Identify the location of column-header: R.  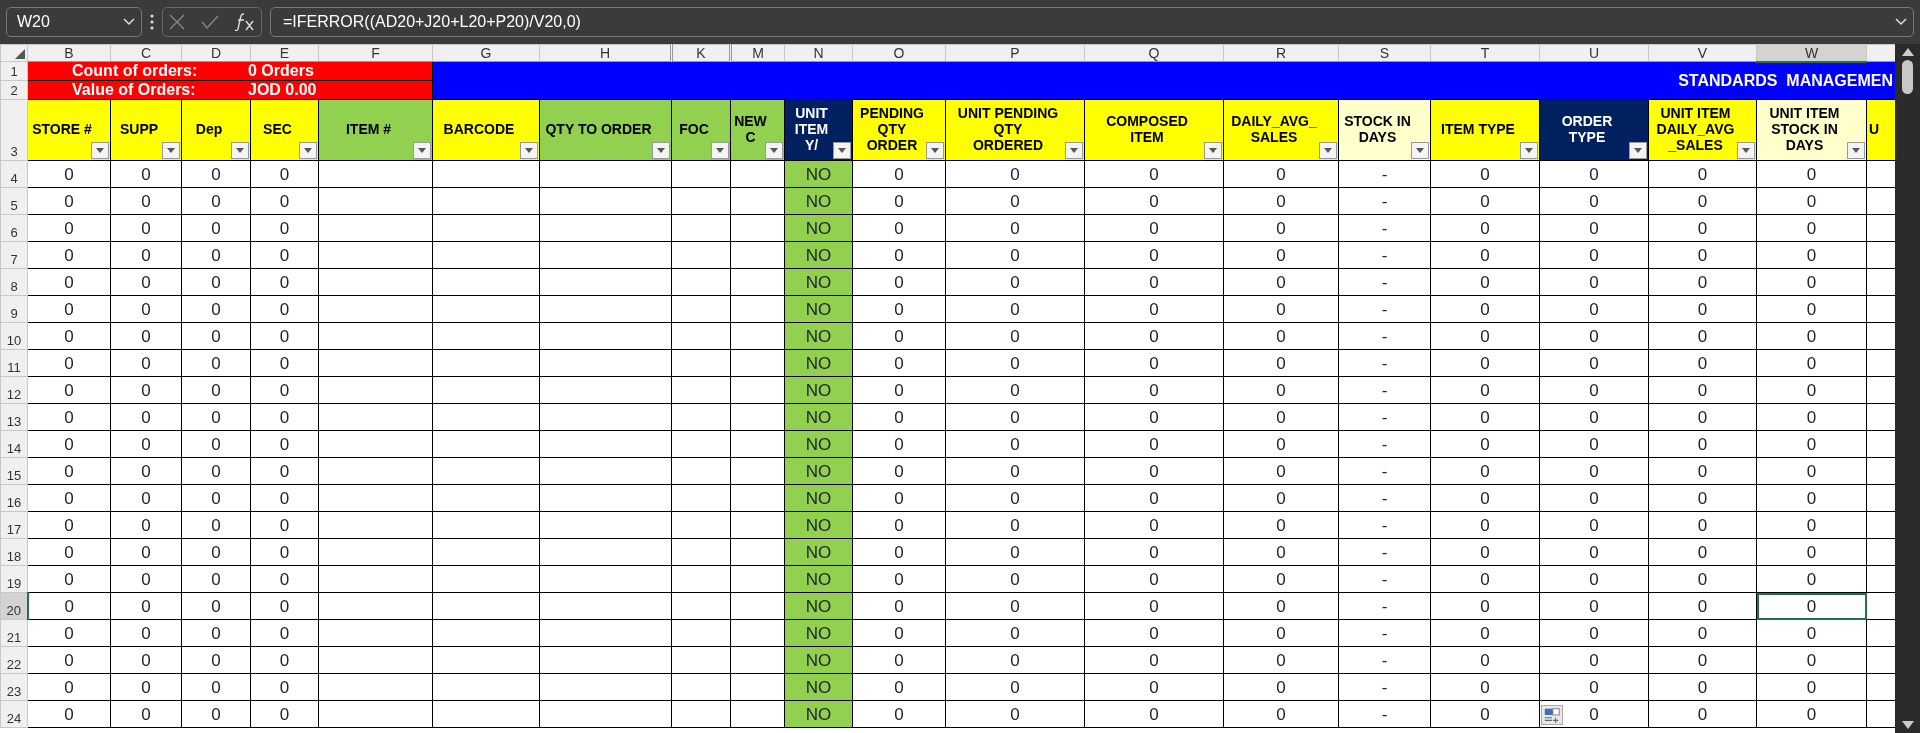
(1281, 53).